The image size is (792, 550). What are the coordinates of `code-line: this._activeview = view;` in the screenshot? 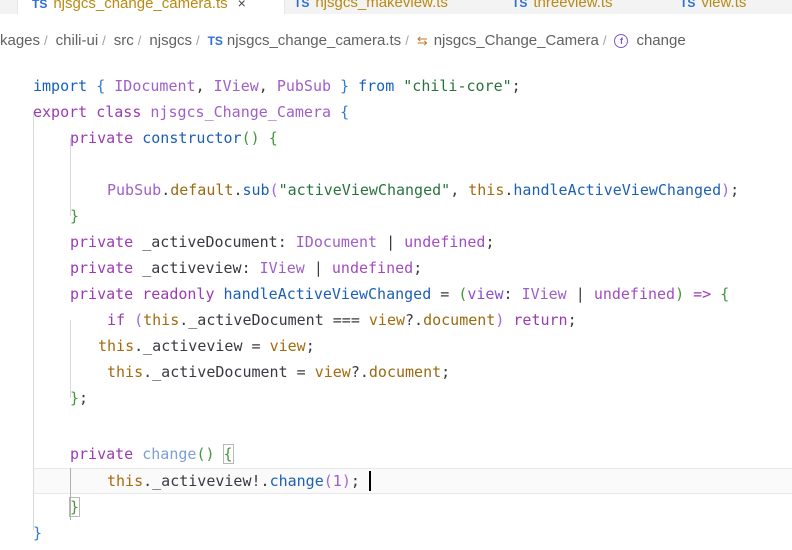 It's located at (206, 346).